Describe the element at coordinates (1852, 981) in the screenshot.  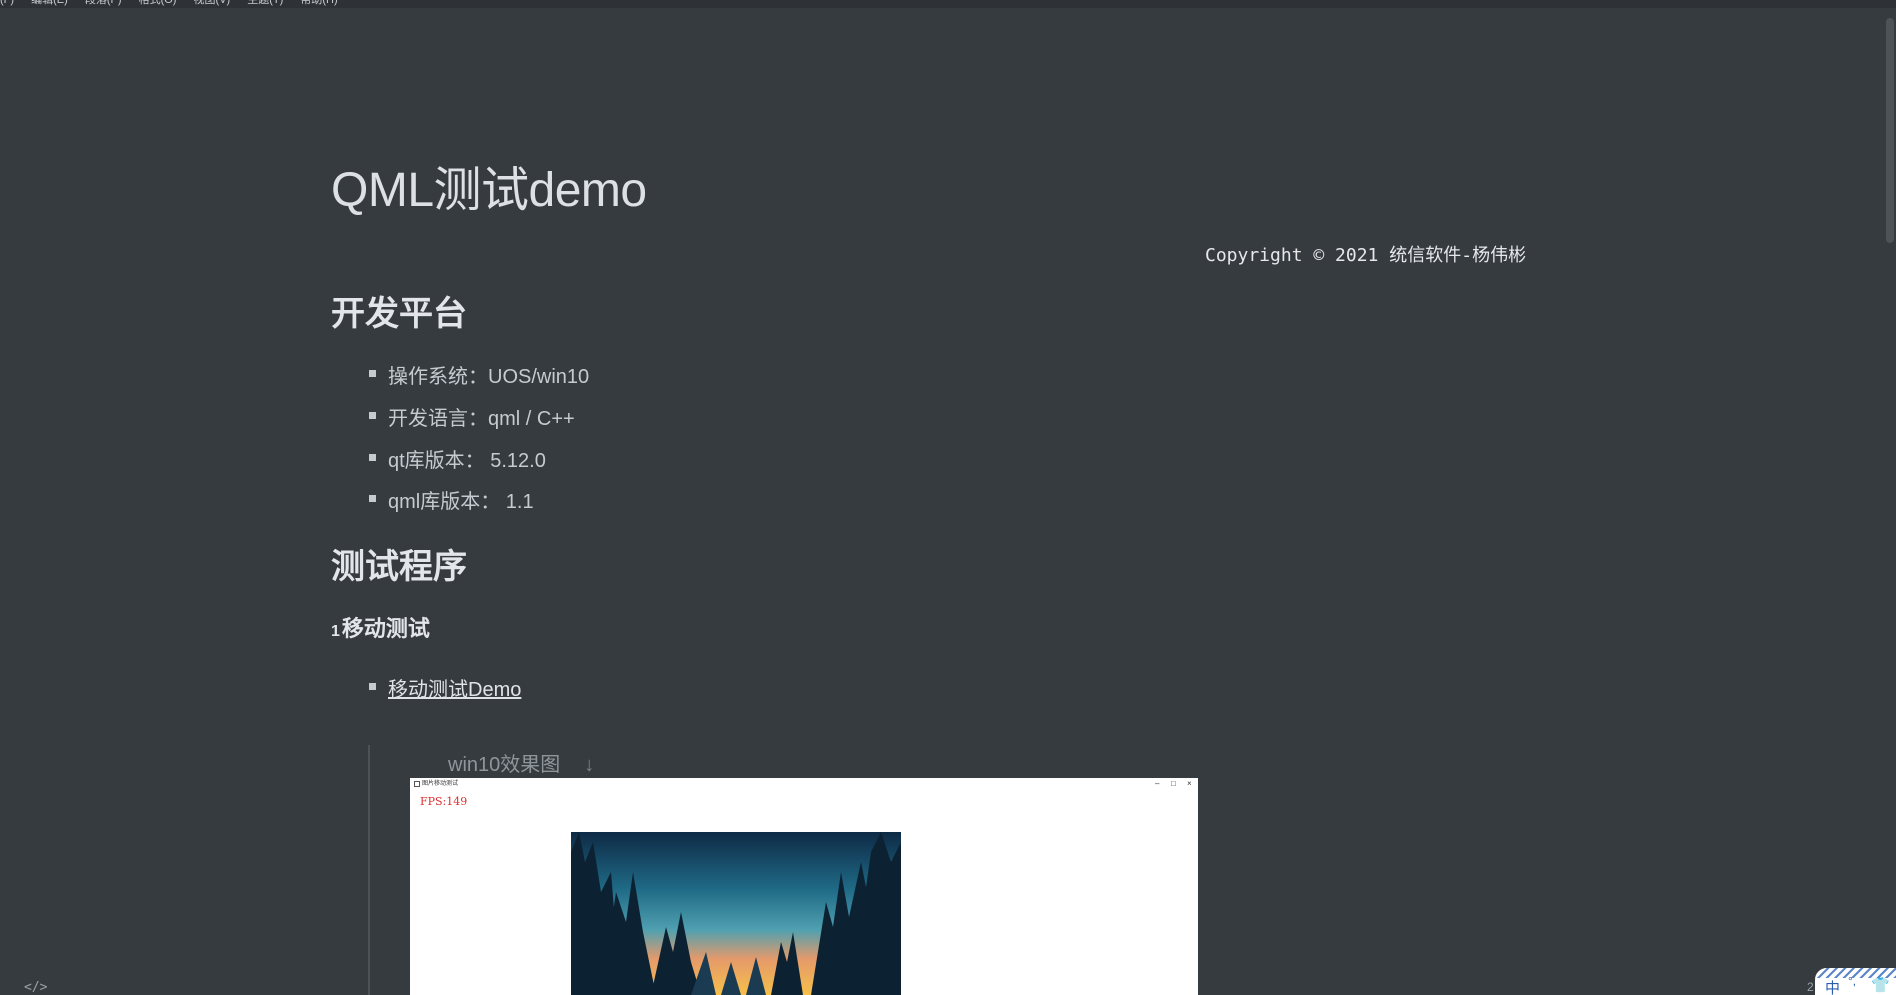
I see `ime-punct-toggle: °,` at that location.